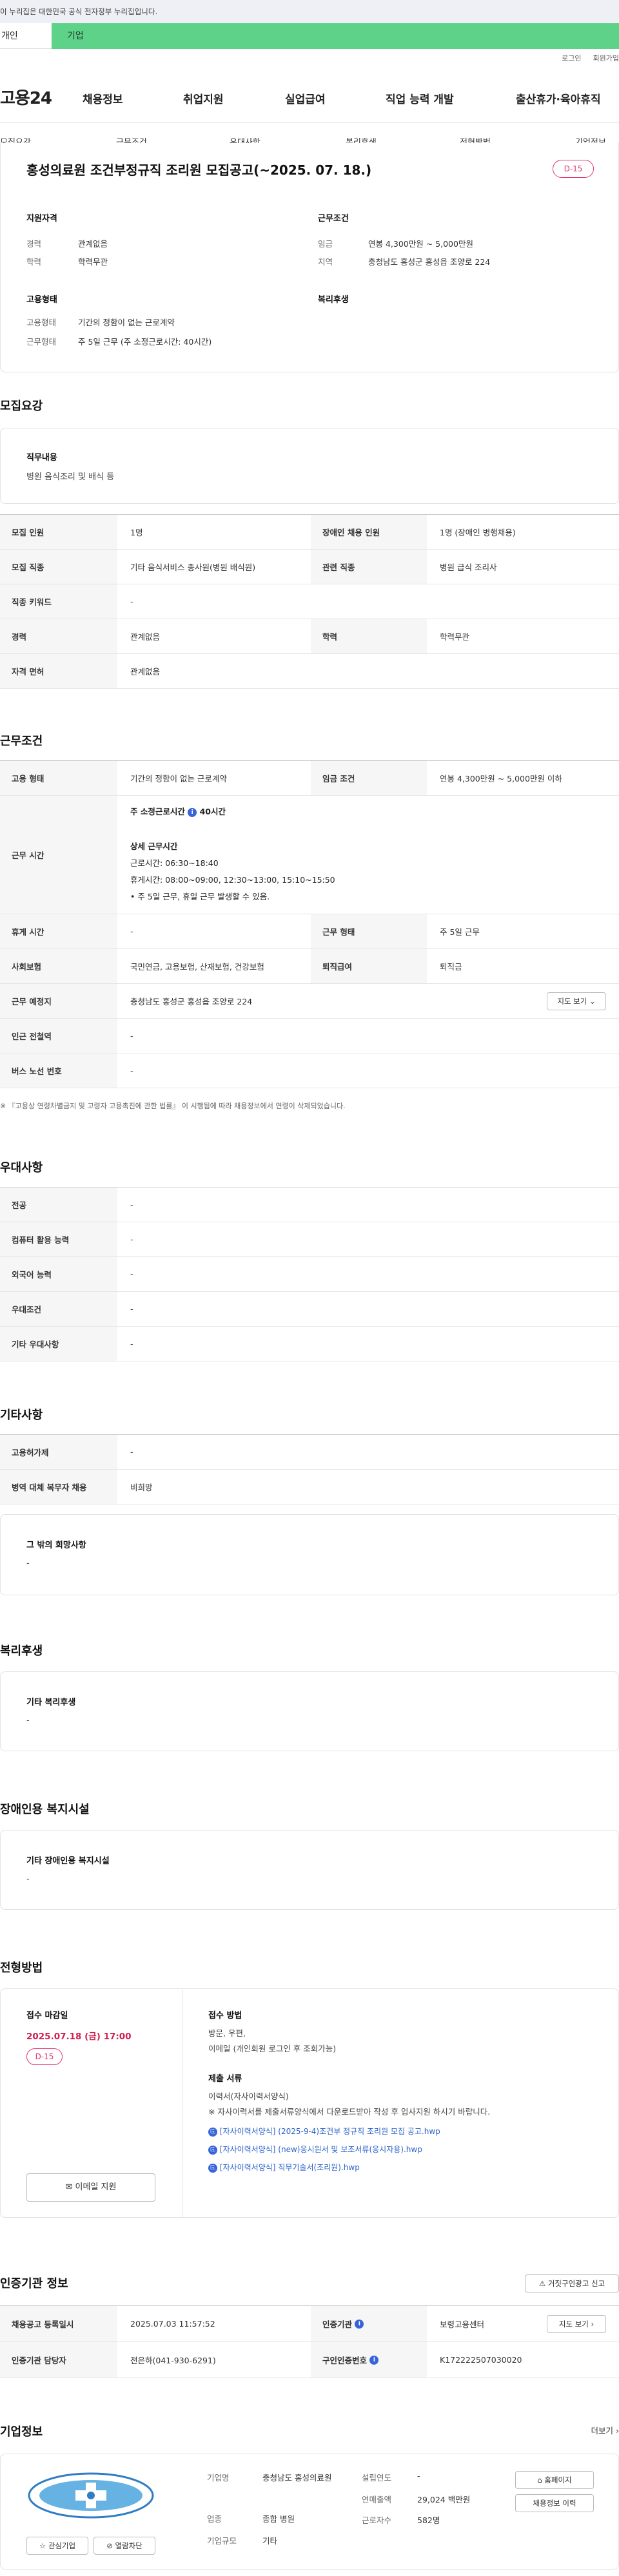  Describe the element at coordinates (79, 2037) in the screenshot. I see `deadline-date: 2025.07.18 (금) 17:00` at that location.